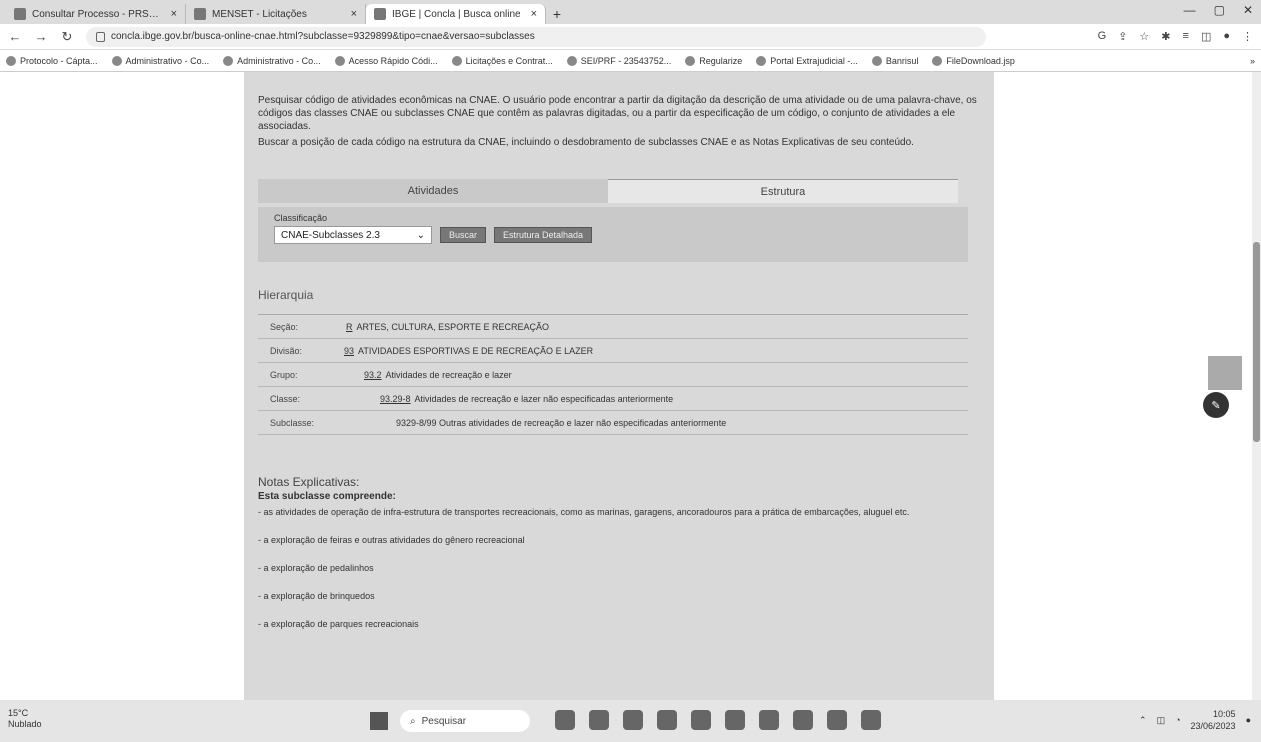  I want to click on chevron-down-icon: ⌄, so click(420, 235).